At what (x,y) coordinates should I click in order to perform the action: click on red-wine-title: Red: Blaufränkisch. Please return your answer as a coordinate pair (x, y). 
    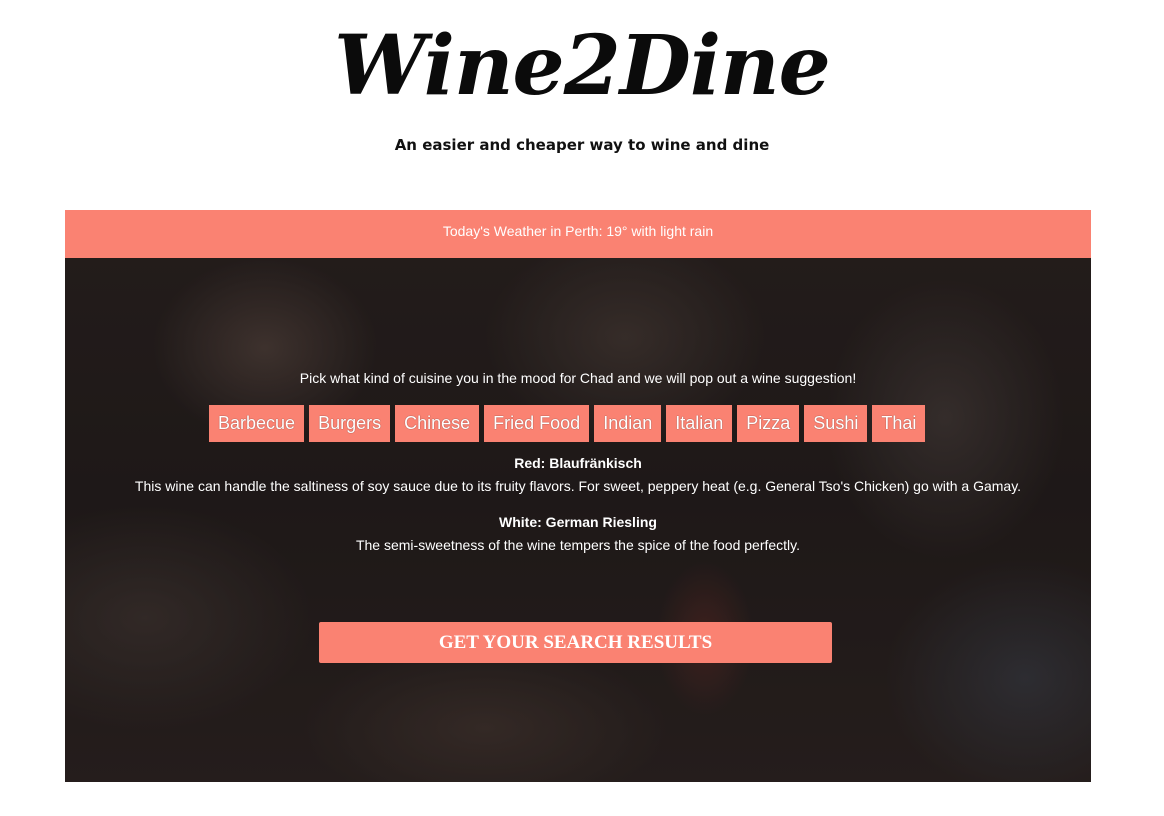
    Looking at the image, I should click on (578, 463).